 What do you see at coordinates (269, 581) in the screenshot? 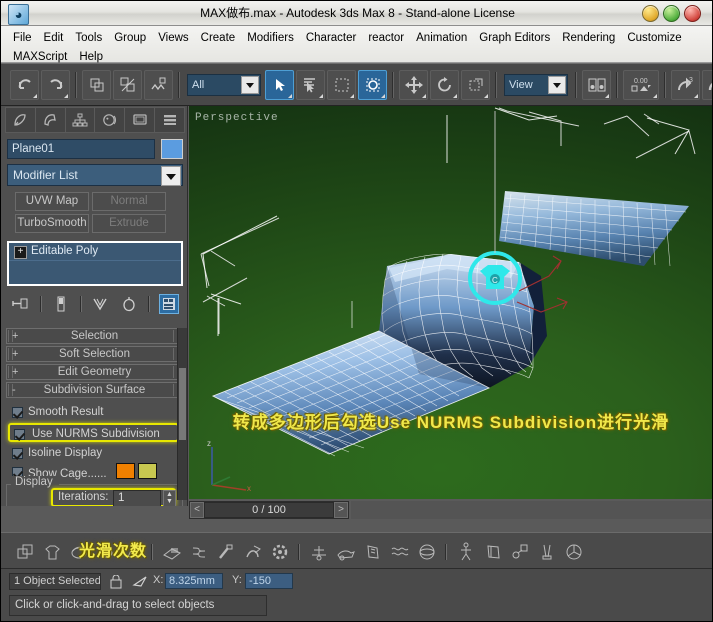
I see `y-coordinate-field: -150` at bounding box center [269, 581].